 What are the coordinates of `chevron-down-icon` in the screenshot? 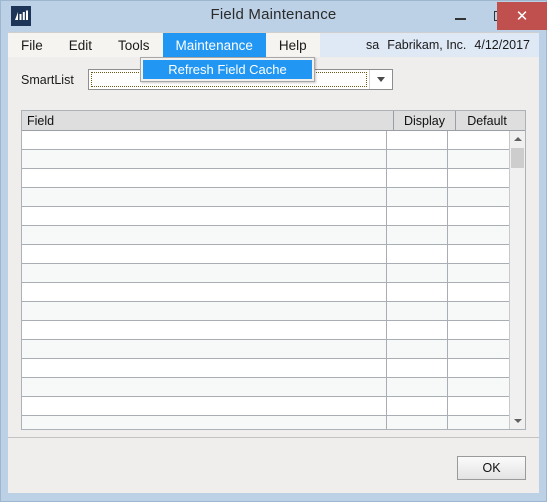 It's located at (381, 79).